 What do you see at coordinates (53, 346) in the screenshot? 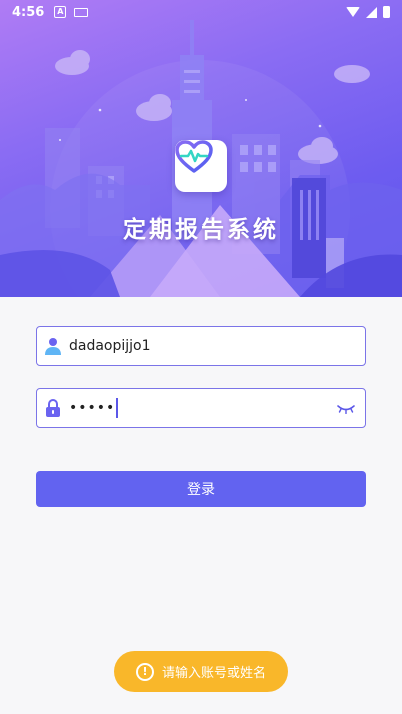
I see `user-icon` at bounding box center [53, 346].